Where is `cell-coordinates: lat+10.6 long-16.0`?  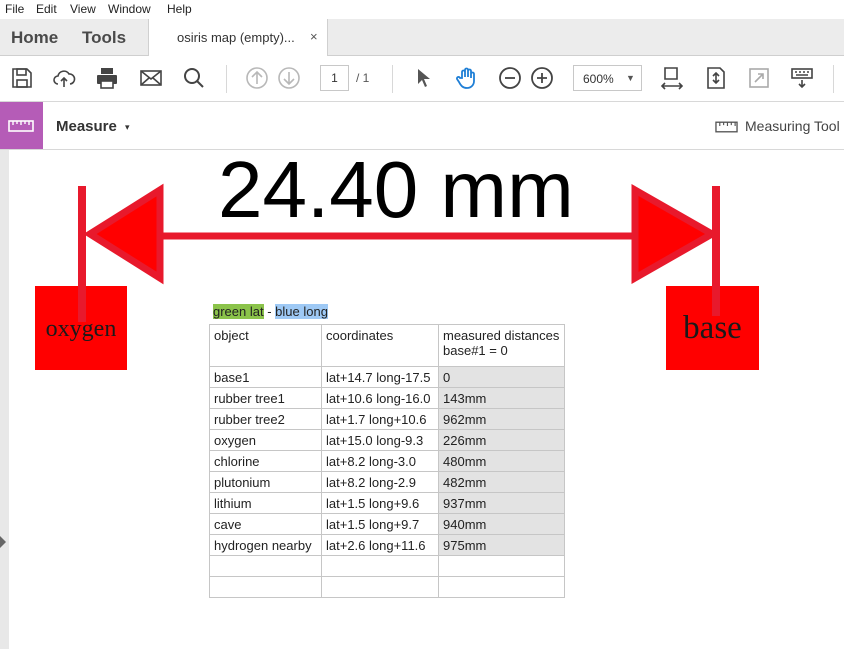
cell-coordinates: lat+10.6 long-16.0 is located at coordinates (380, 398).